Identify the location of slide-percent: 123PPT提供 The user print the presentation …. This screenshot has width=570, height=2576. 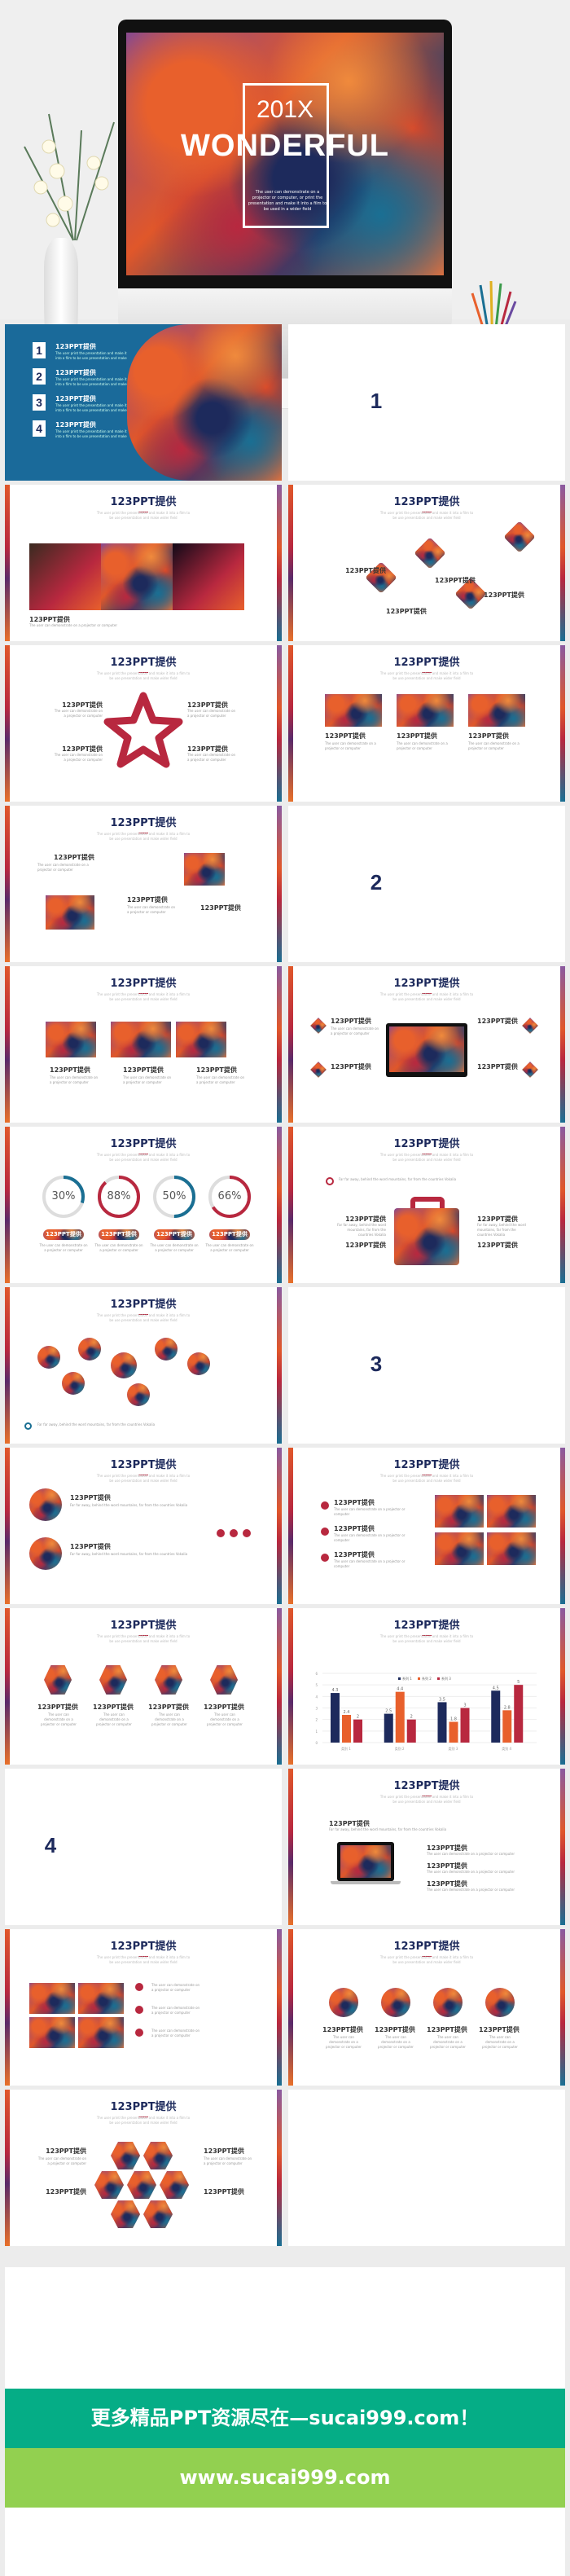
(143, 1205).